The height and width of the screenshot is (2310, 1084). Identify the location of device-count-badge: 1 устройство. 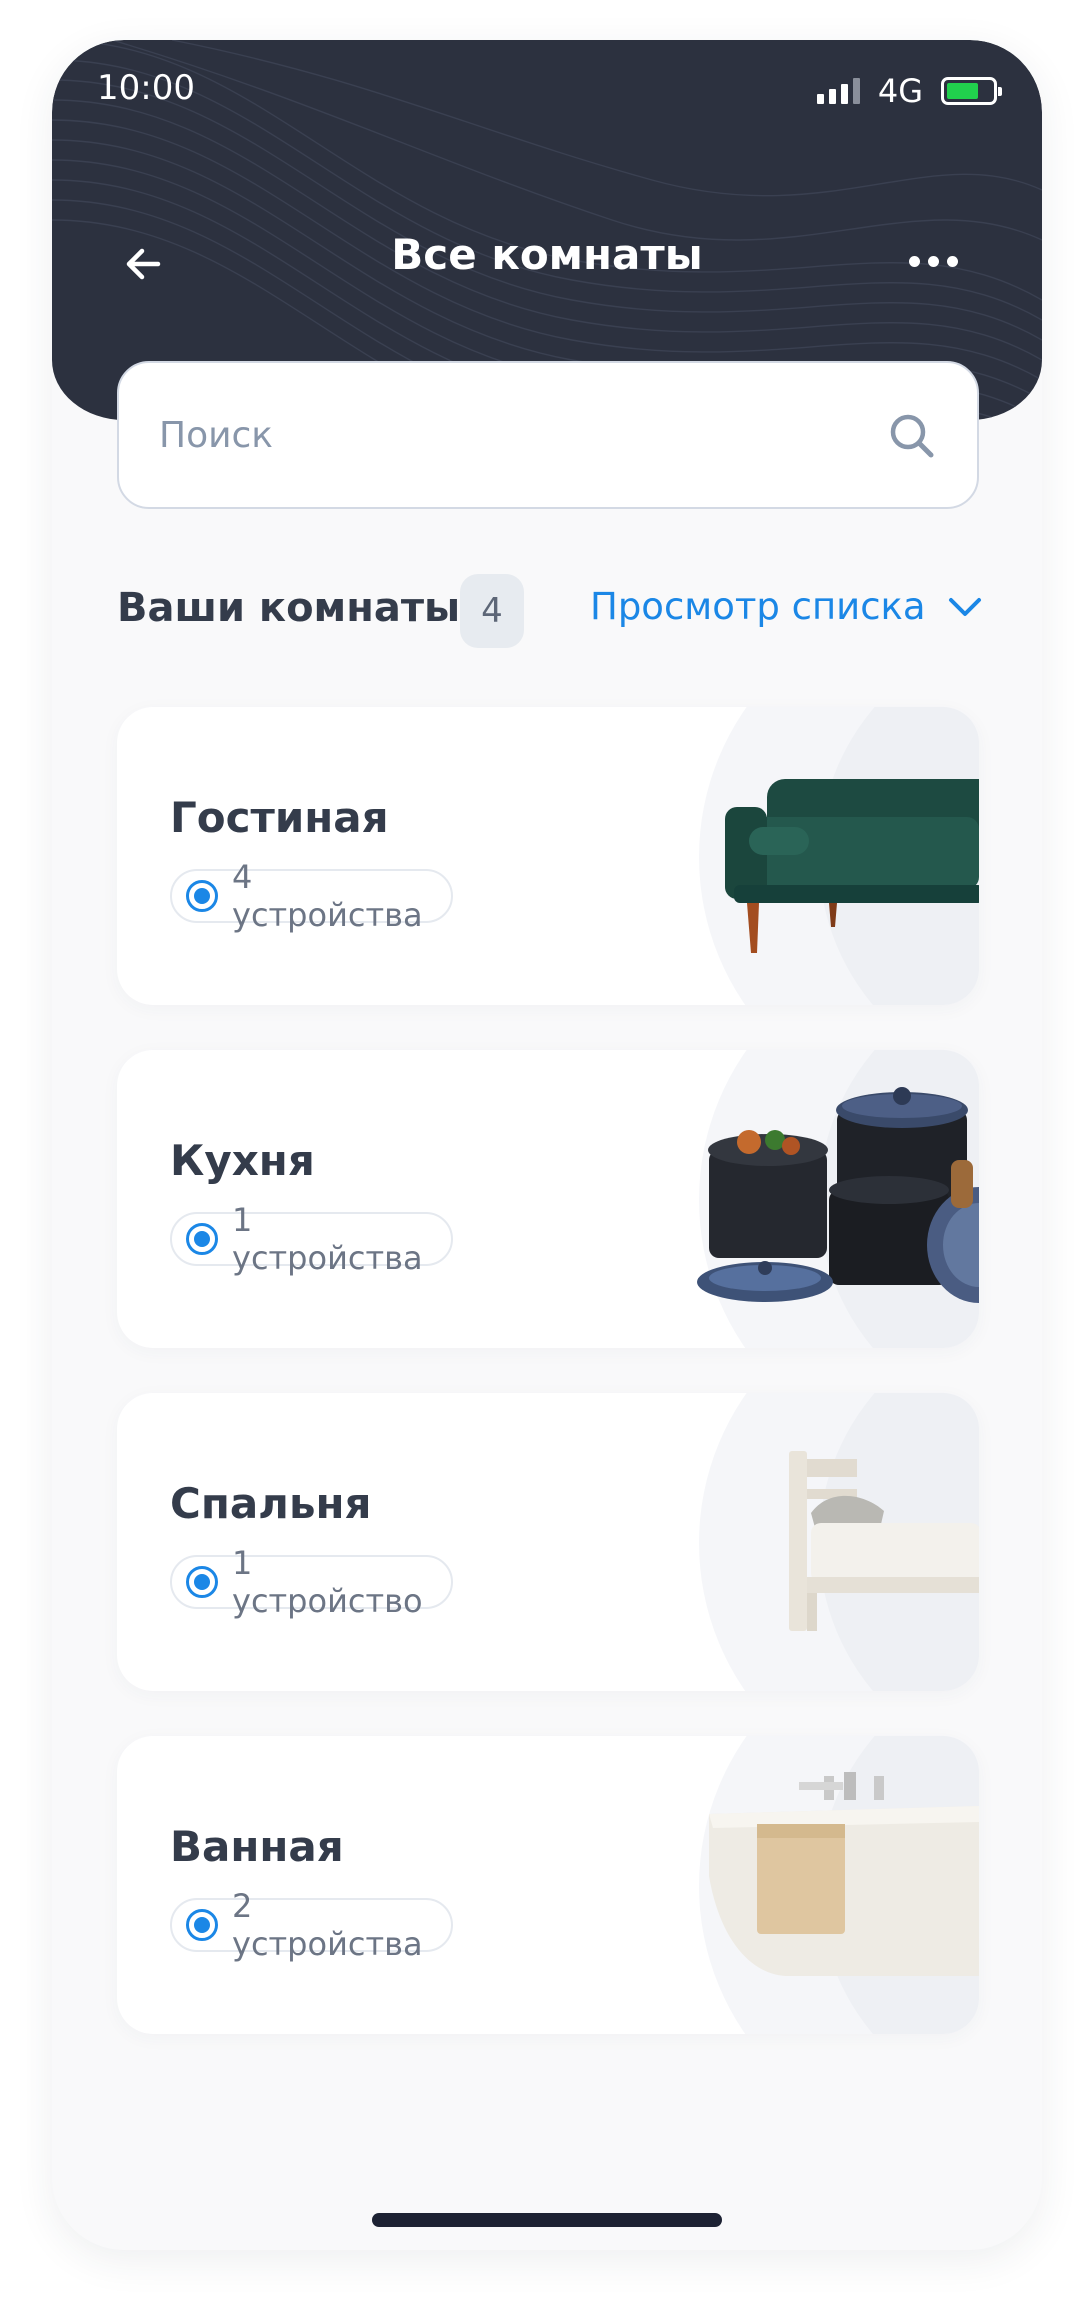
(311, 1582).